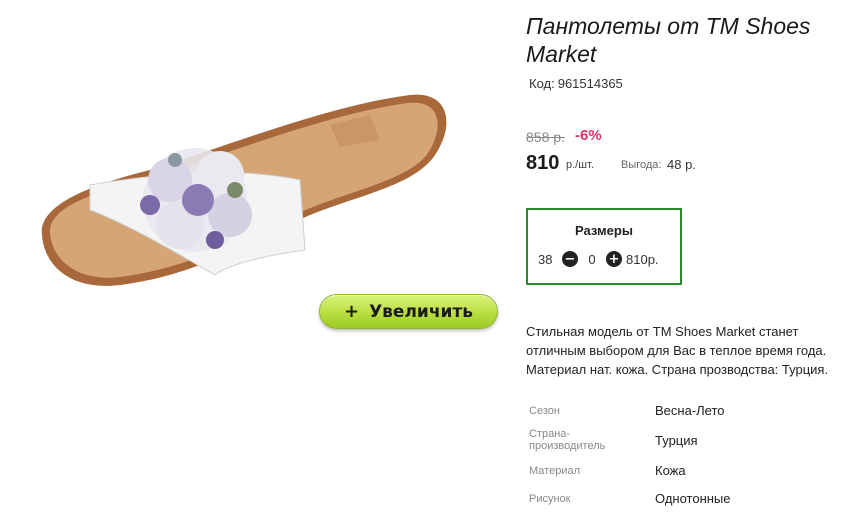  Describe the element at coordinates (693, 498) in the screenshot. I see `attribute-value-pattern: Однотонные` at that location.